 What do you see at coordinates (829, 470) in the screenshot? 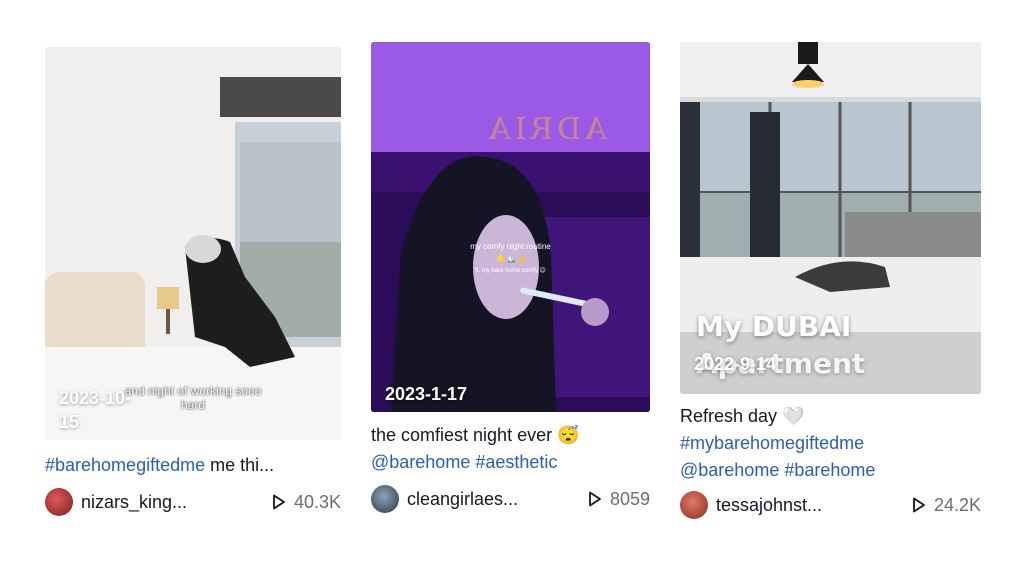
I see `hashtag-link: #barehome` at bounding box center [829, 470].